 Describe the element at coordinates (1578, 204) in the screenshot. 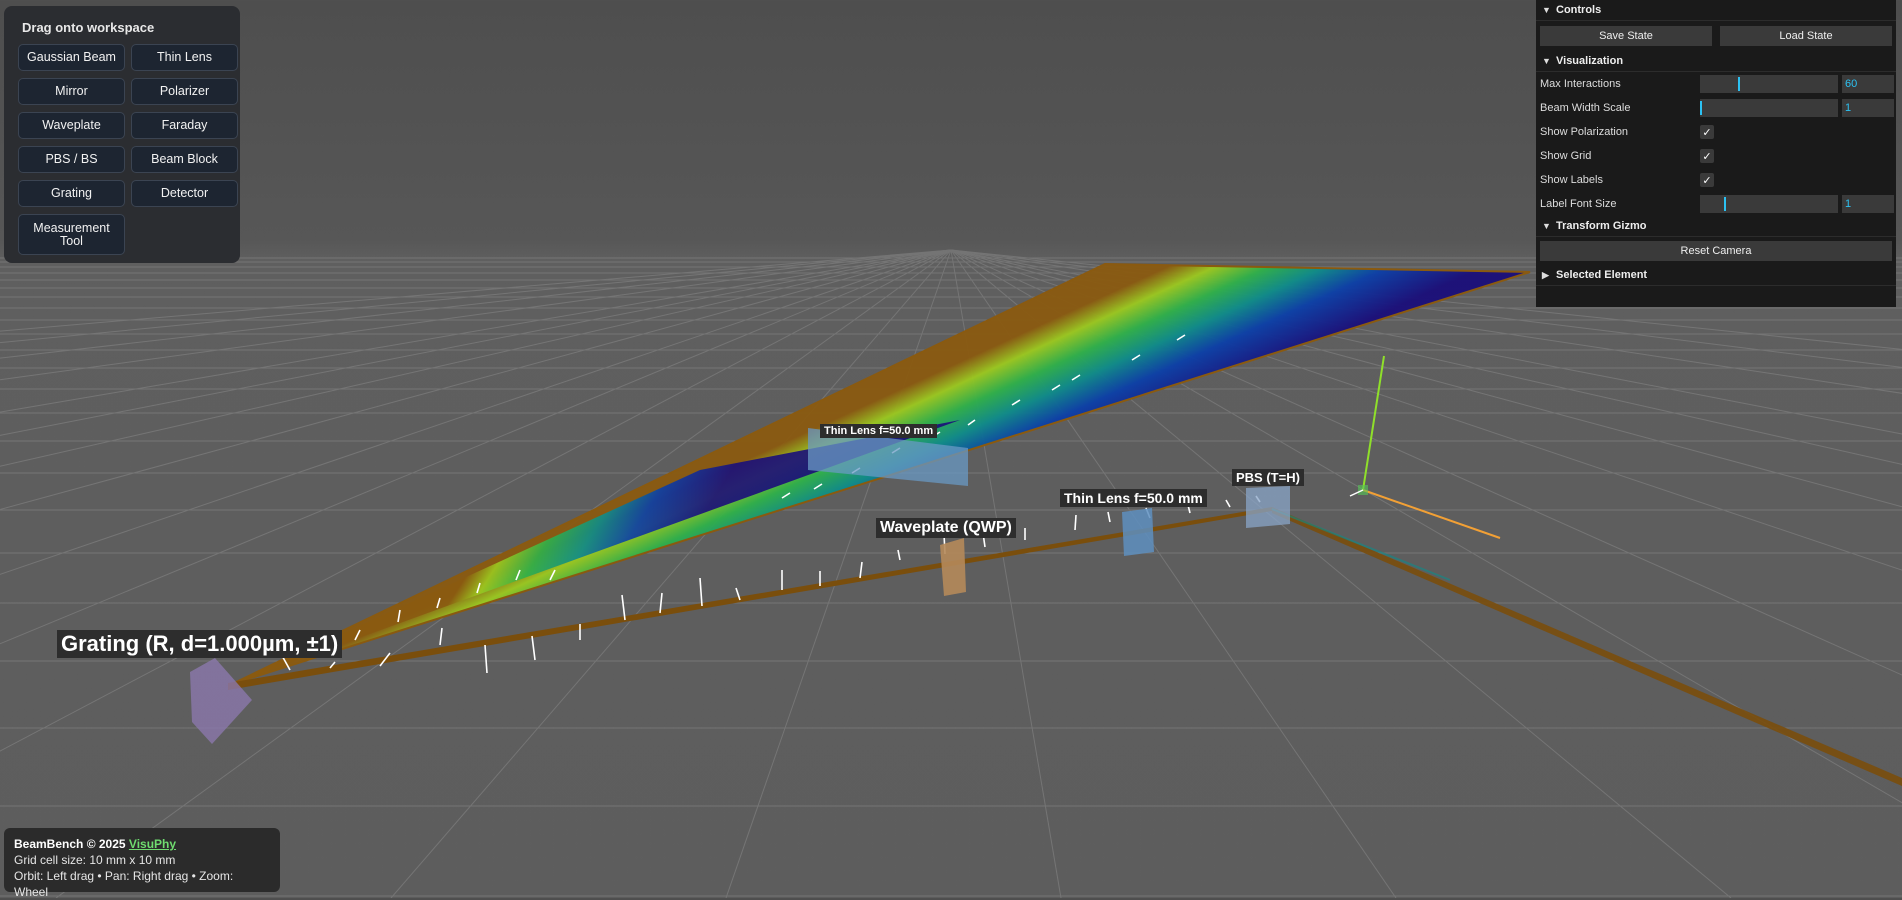

I see `label-font-size-label: Label Font Size` at that location.